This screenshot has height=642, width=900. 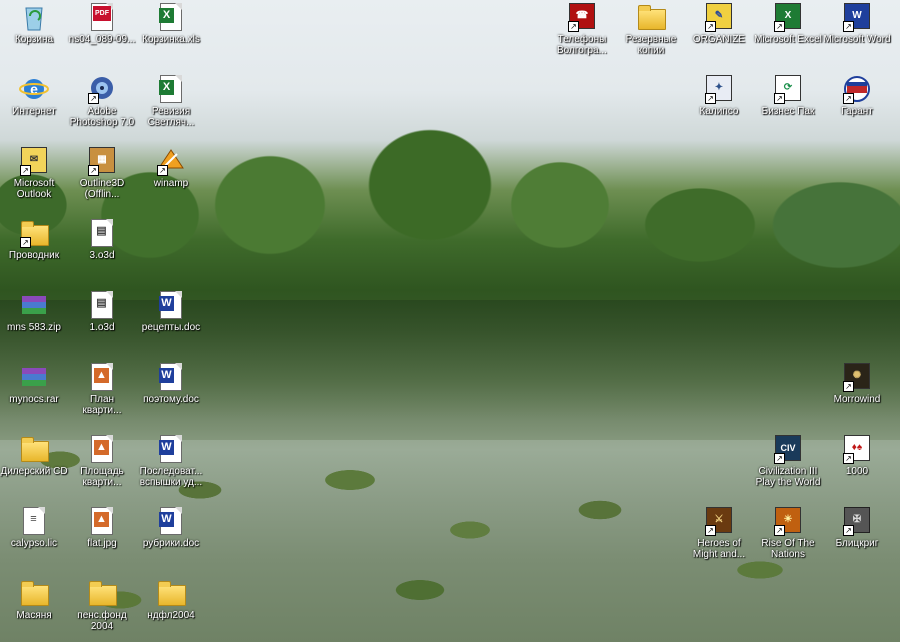 I want to click on icon-label: пенс.фонд 2004, so click(x=102, y=621).